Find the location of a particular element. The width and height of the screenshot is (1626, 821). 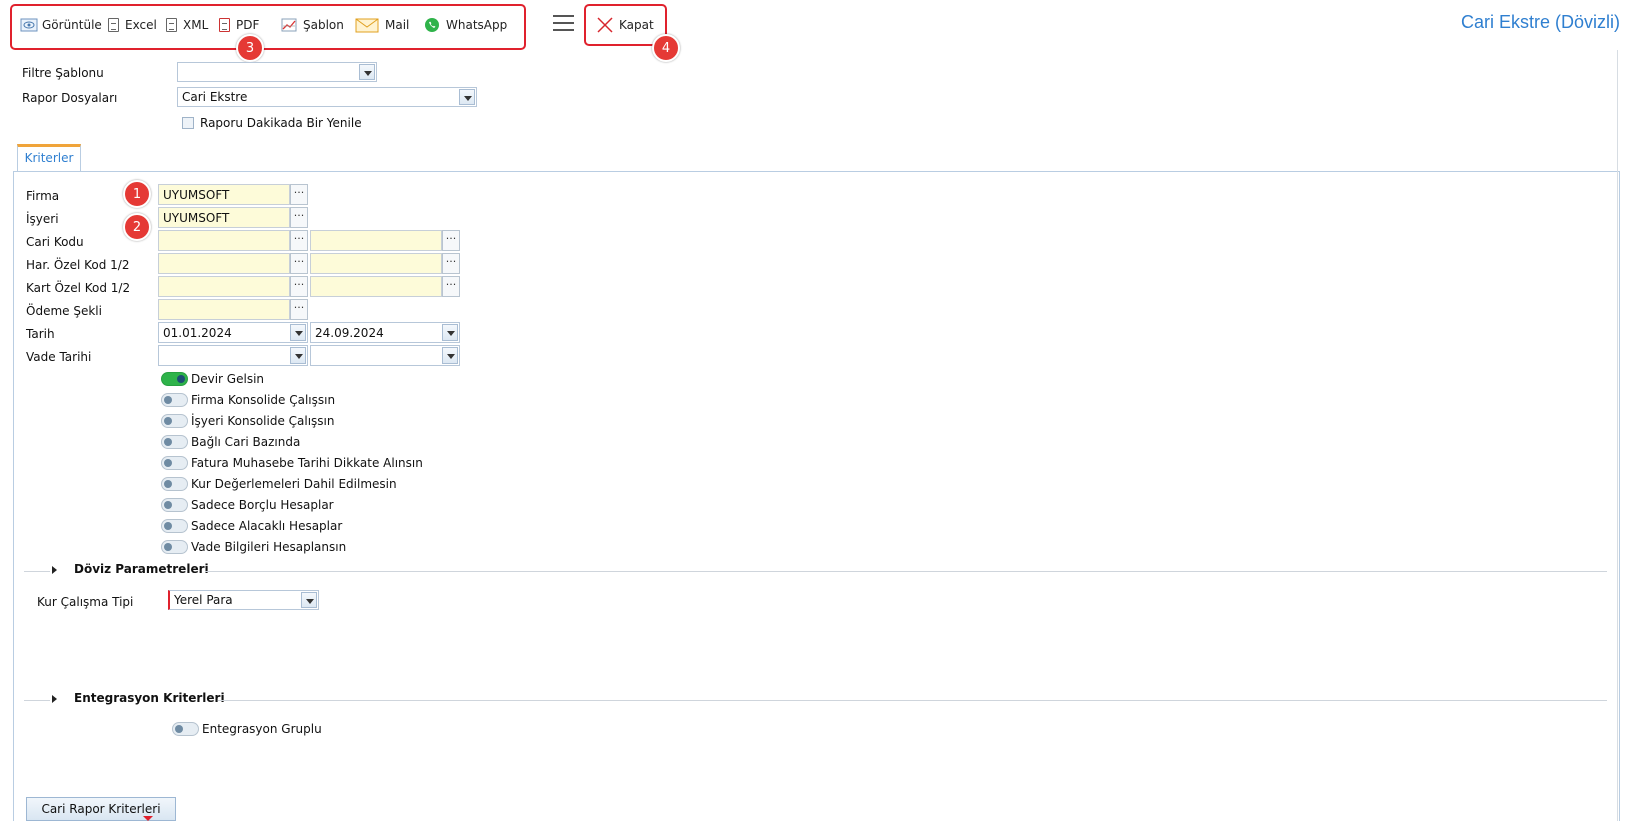

odeme-sekli-input is located at coordinates (224, 309).